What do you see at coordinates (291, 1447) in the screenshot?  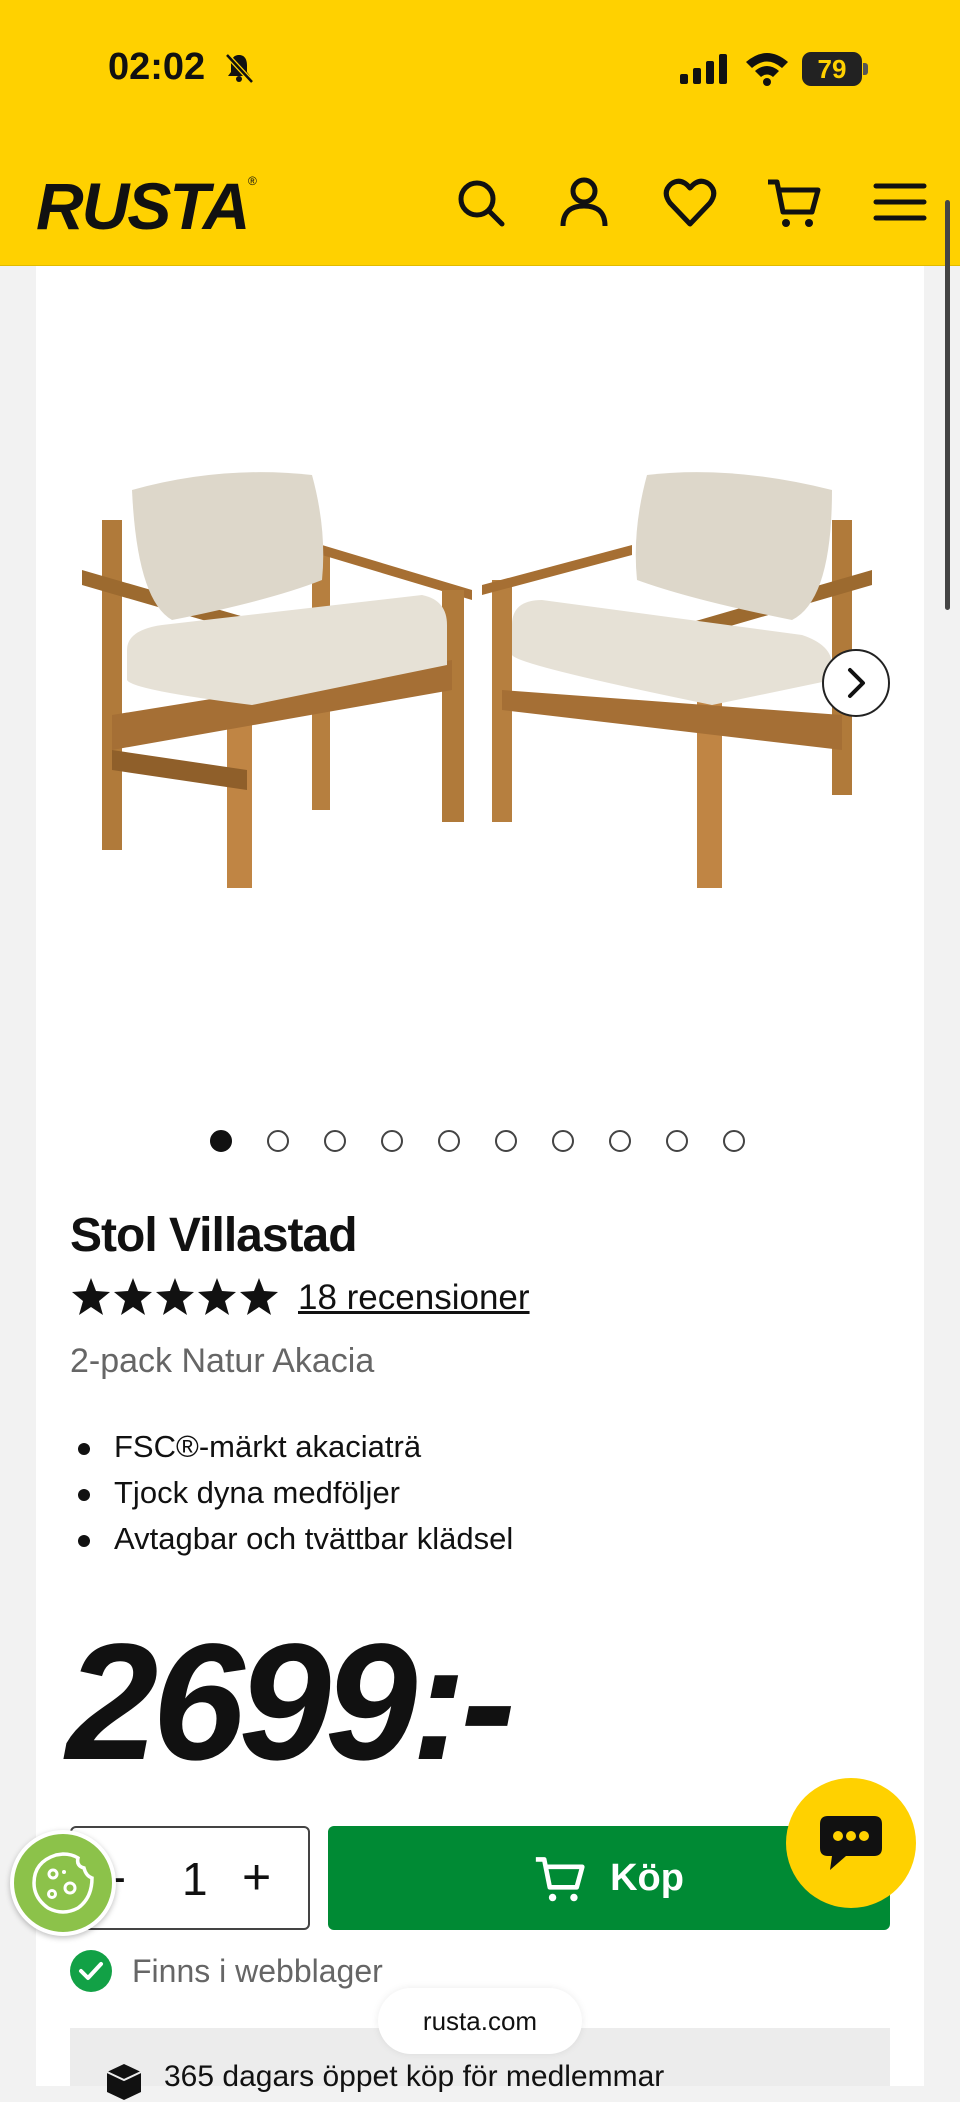 I see `feature-item: FSC®-märkt akaciaträ` at bounding box center [291, 1447].